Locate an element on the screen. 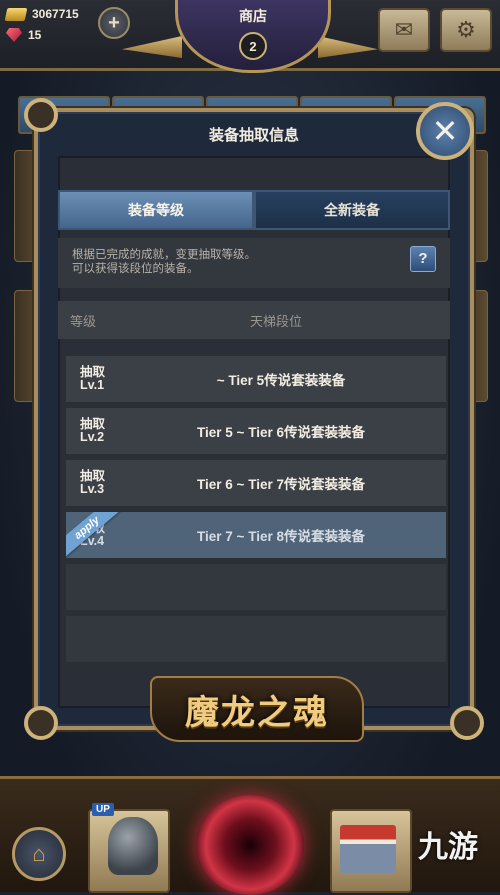  gem-counter: 15 is located at coordinates (23, 35).